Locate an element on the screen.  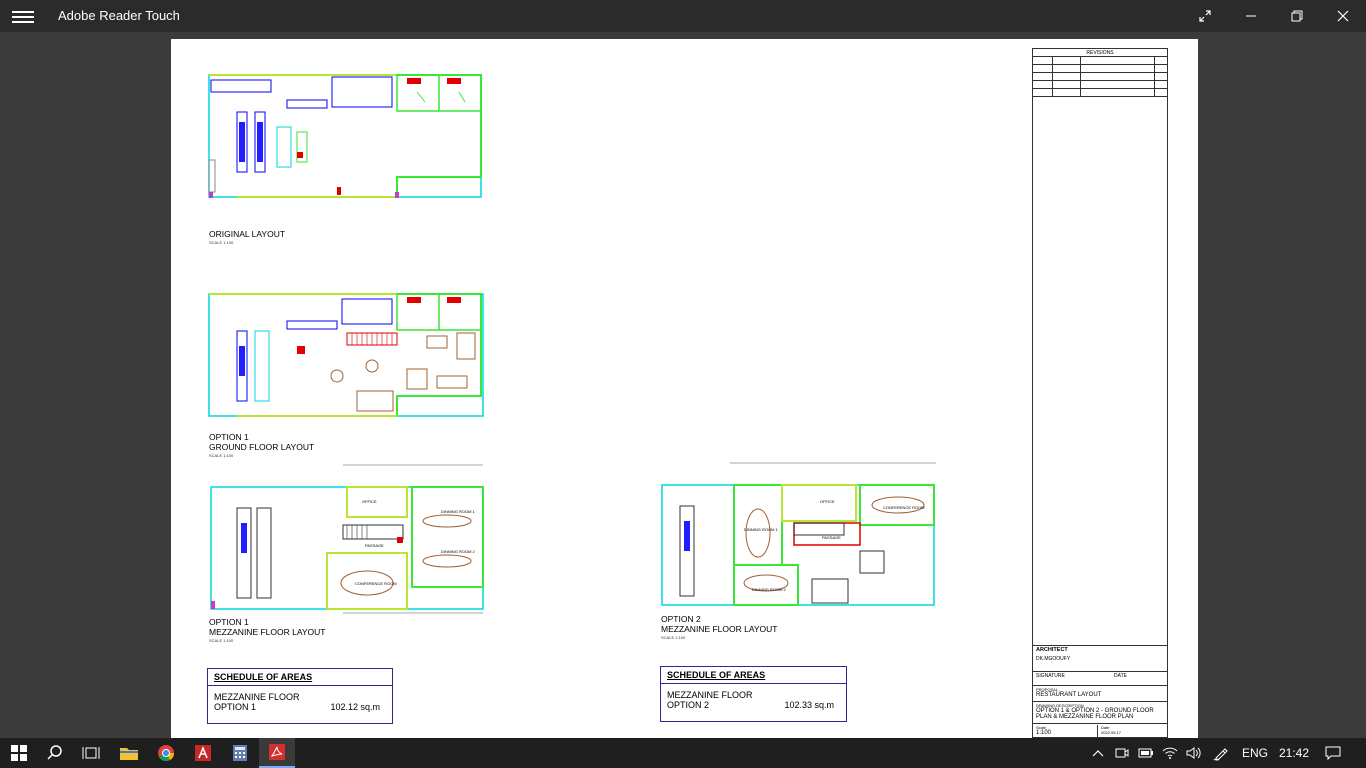
o1-conference-text: CONFERENCE ROOM is located at coordinates (376, 583).